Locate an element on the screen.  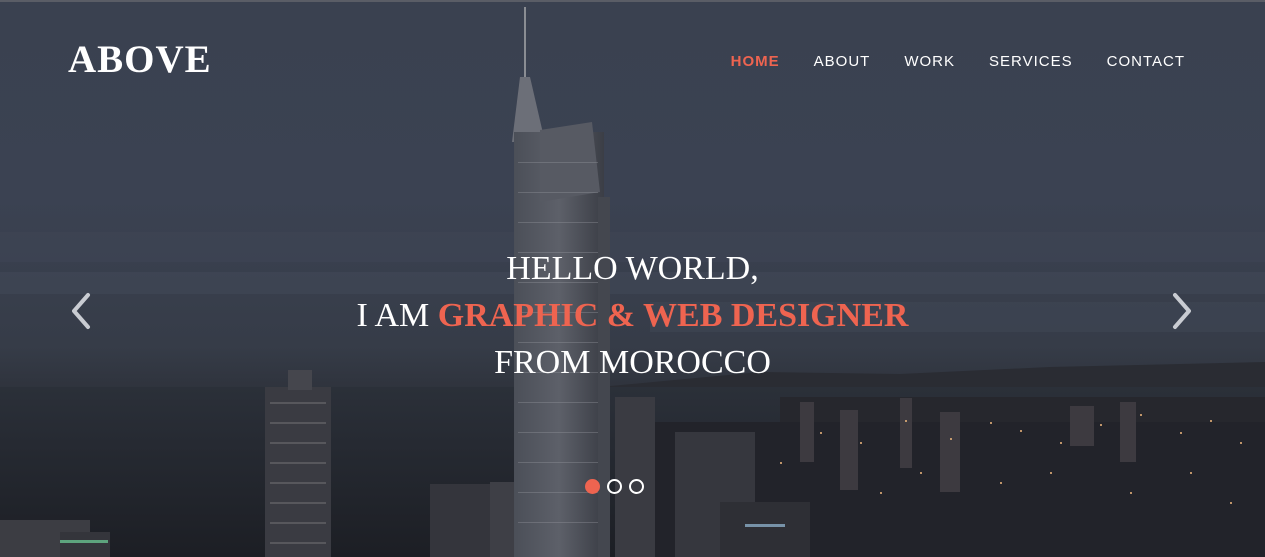
main-nav: HOME ABOUT WORK SERVICES CONTACT is located at coordinates (941, 62).